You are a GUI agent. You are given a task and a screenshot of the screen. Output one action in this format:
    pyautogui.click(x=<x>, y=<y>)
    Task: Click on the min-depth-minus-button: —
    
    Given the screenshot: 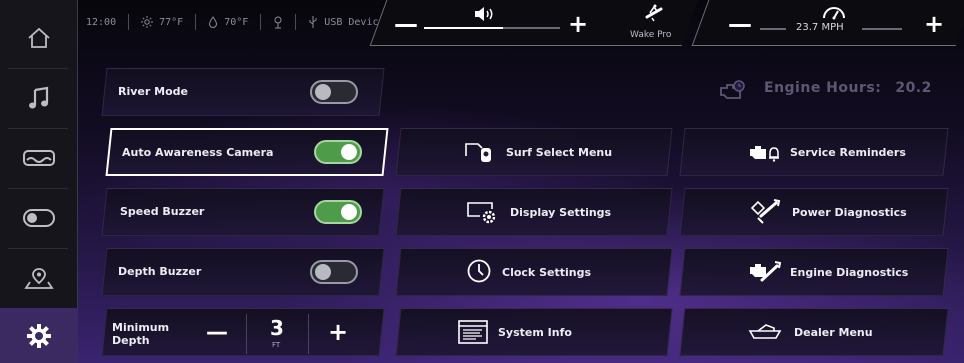 What is the action you would take?
    pyautogui.click(x=217, y=332)
    